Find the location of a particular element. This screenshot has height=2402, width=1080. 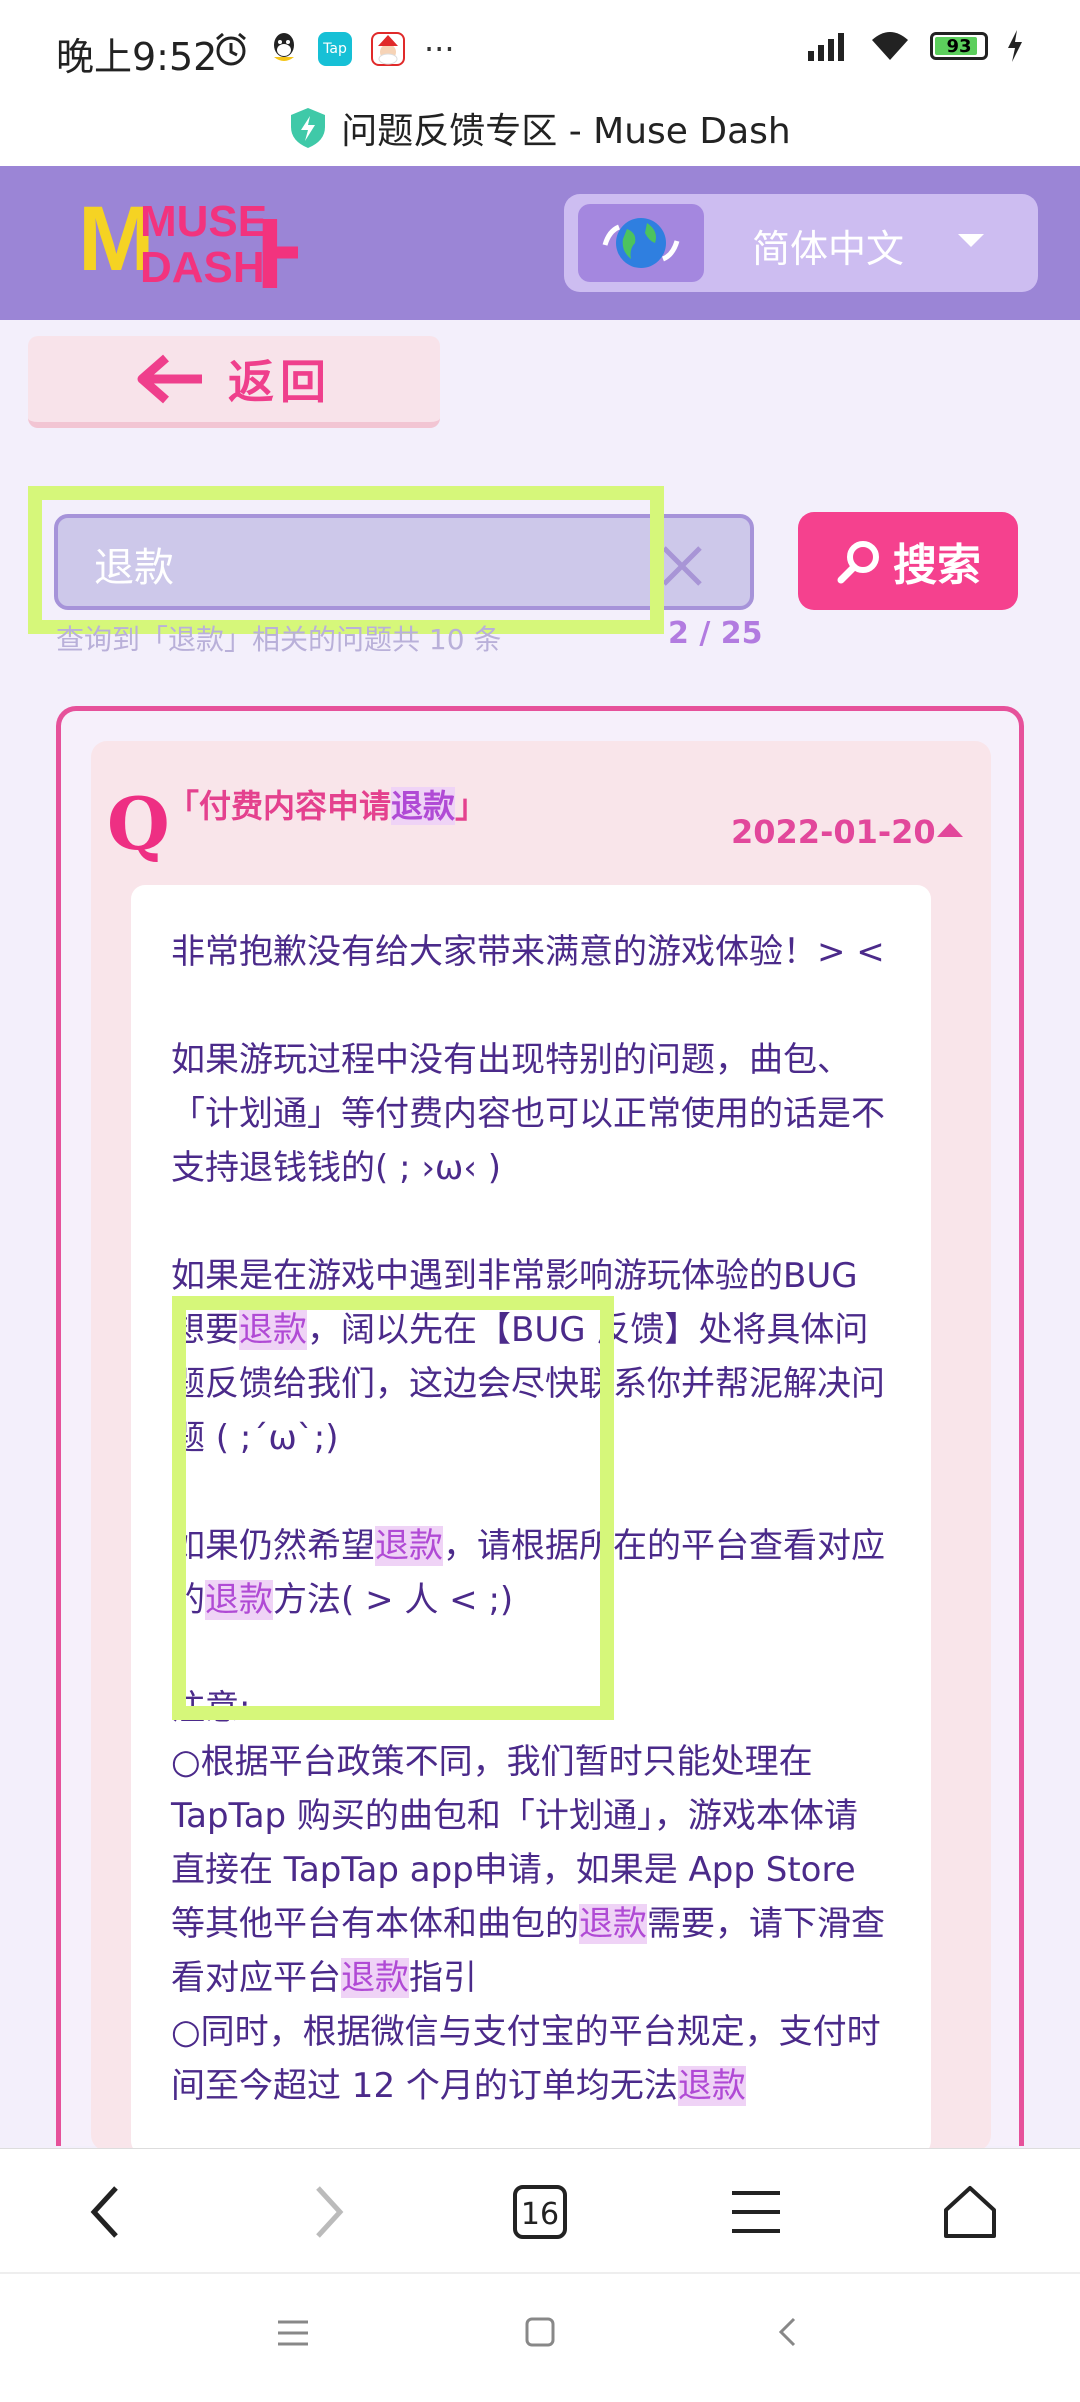

browser-title-bar: 问题反馈专区 - Muse Dash is located at coordinates (540, 128).